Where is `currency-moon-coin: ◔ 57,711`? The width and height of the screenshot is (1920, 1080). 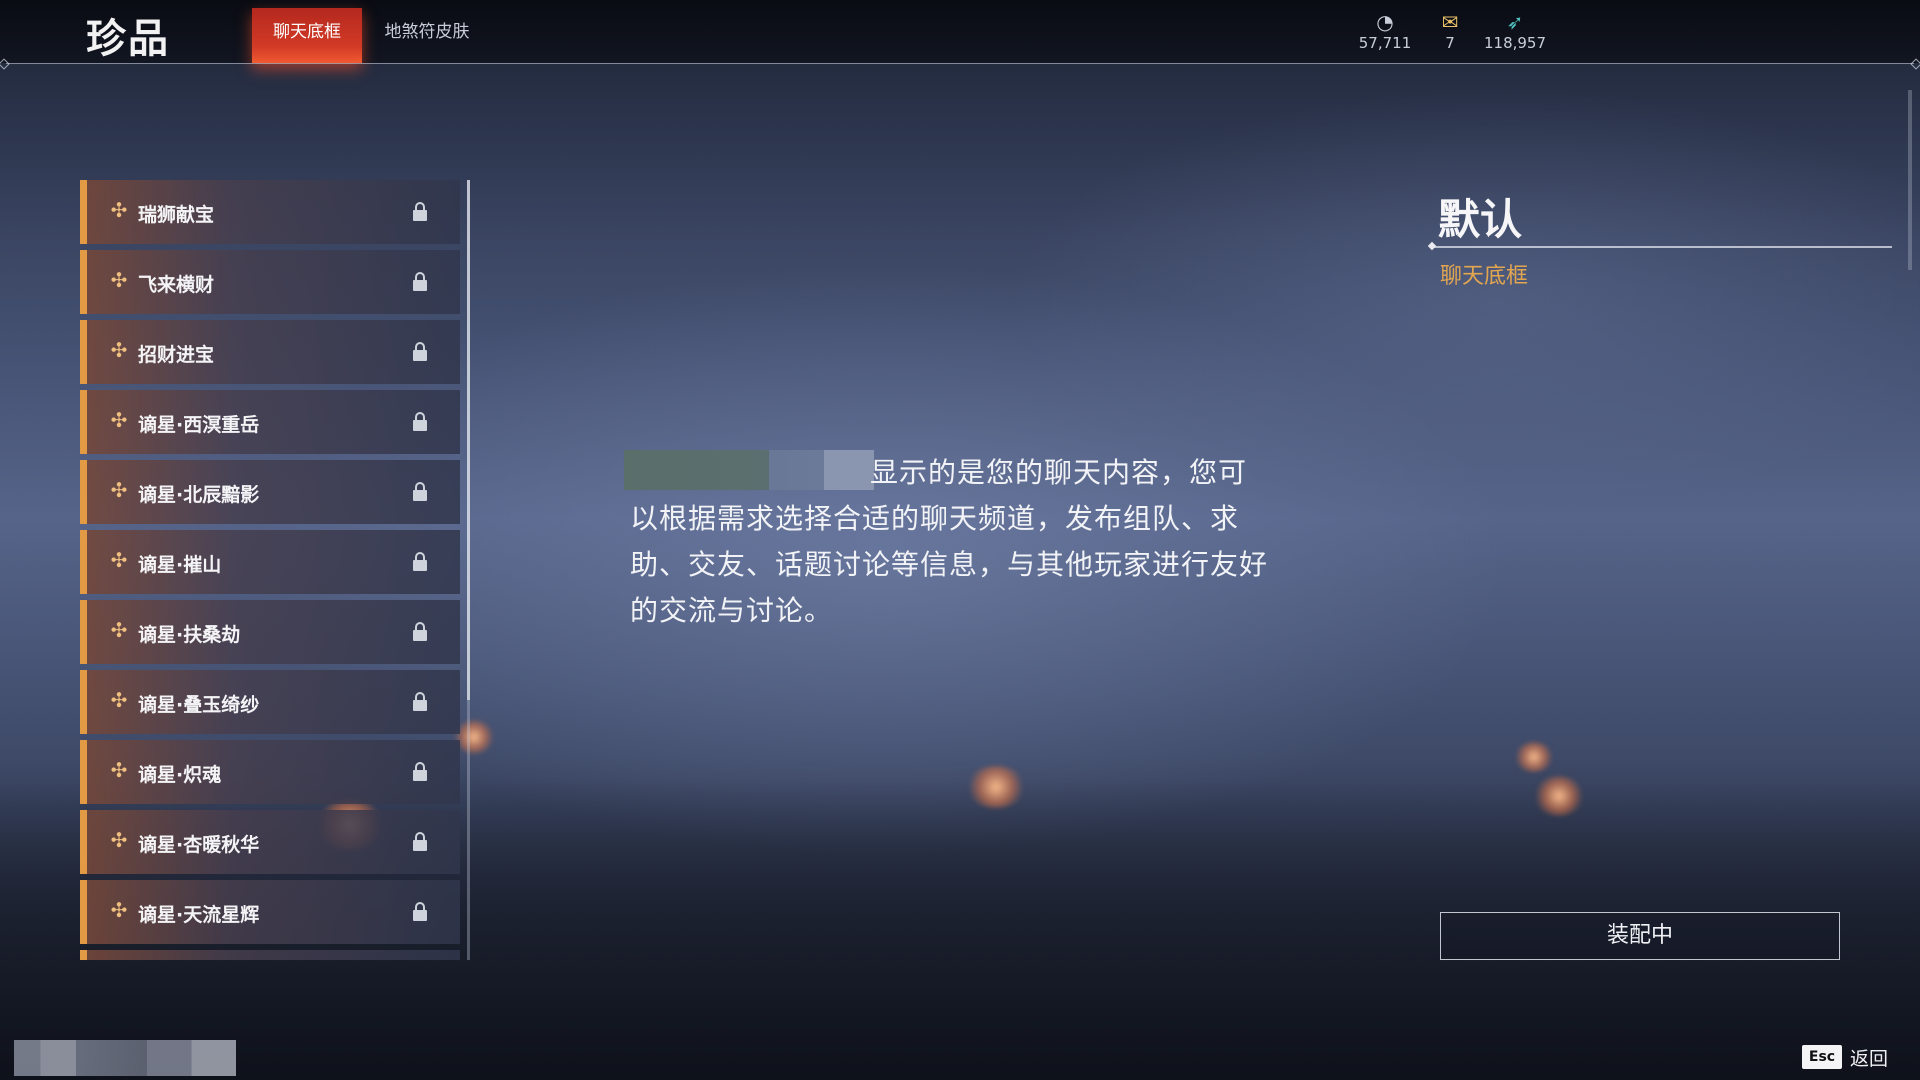
currency-moon-coin: ◔ 57,711 is located at coordinates (1385, 31).